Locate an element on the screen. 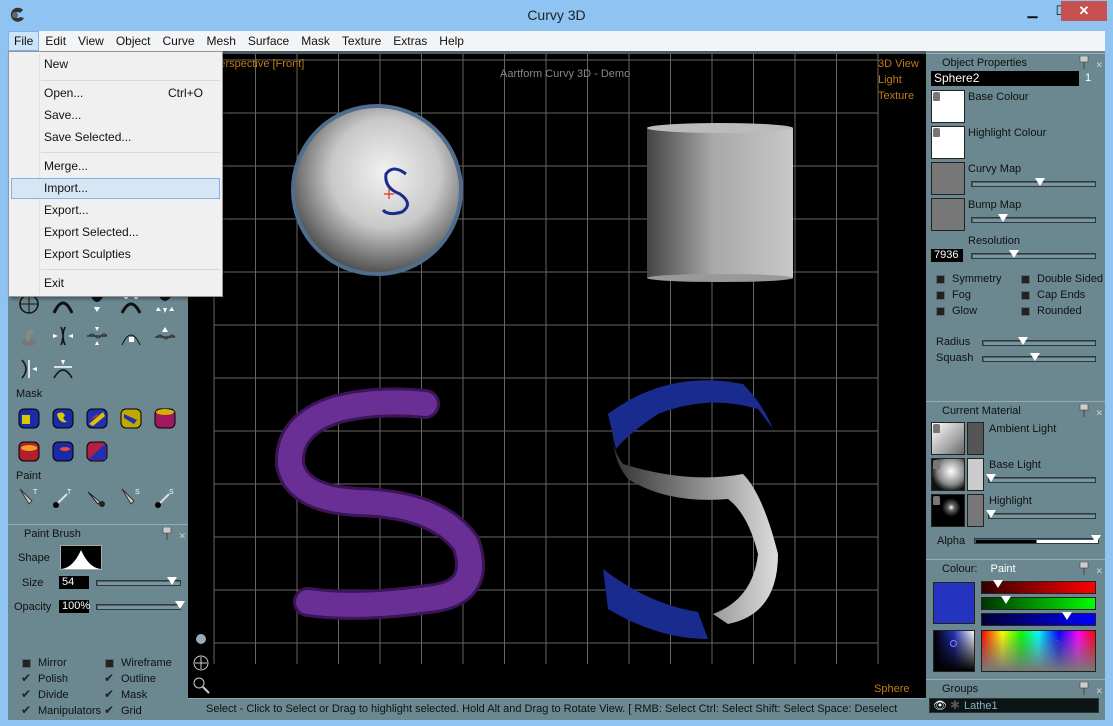  menu-mask: Mask is located at coordinates (315, 41).